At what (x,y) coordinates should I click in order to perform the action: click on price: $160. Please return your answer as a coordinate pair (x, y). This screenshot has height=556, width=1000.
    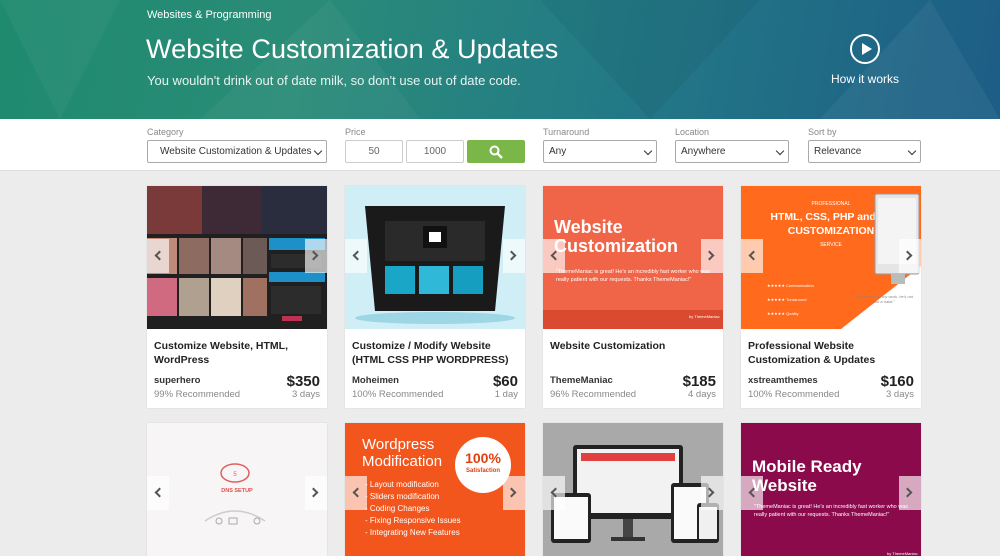
    Looking at the image, I should click on (897, 381).